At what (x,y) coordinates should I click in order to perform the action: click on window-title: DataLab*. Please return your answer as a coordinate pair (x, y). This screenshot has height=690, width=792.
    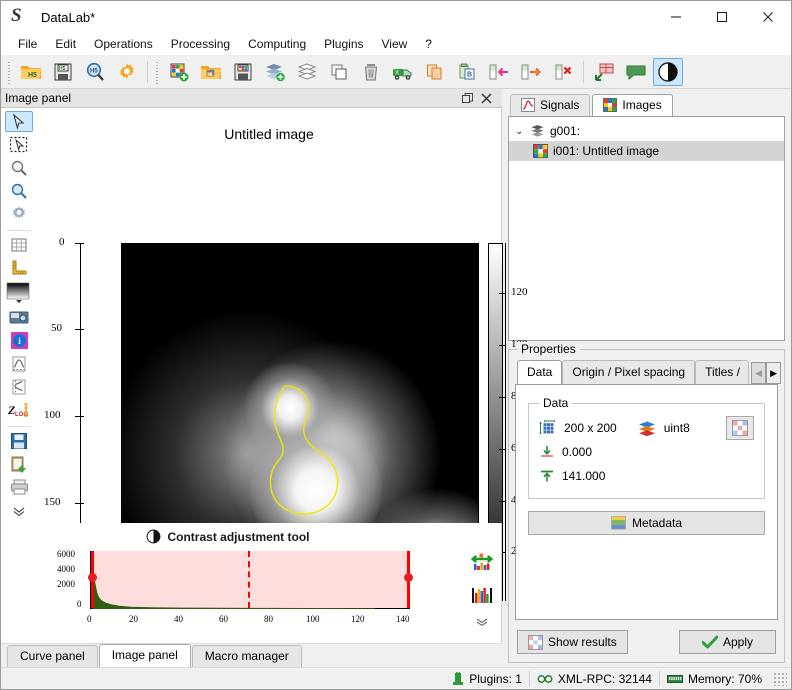
    Looking at the image, I should click on (68, 17).